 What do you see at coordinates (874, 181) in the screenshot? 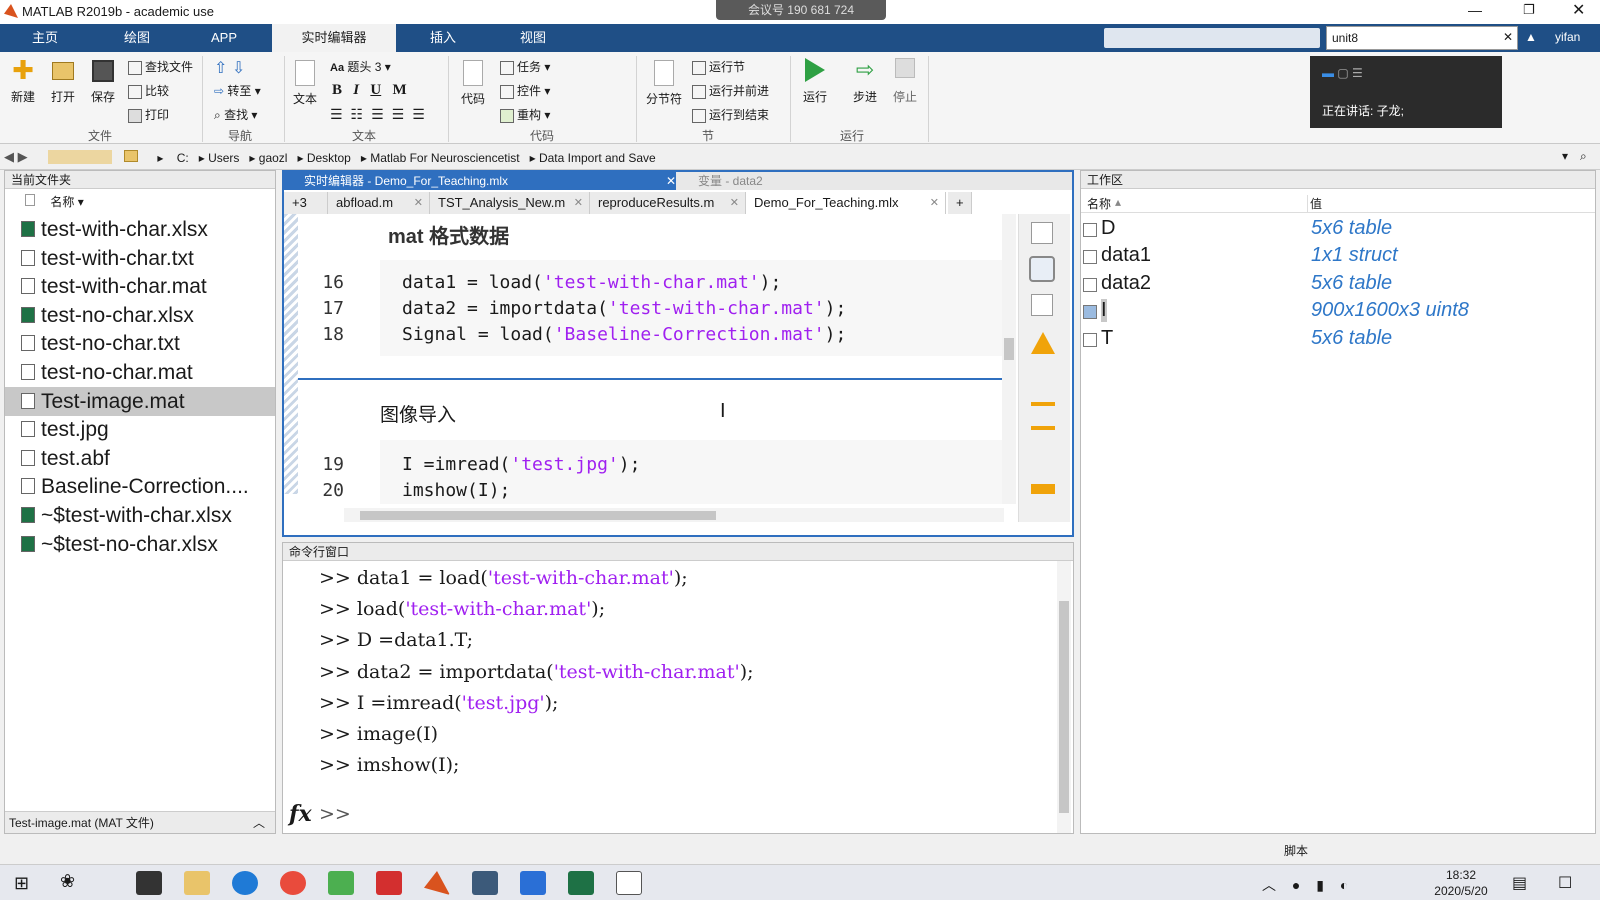
I see `variable-tab: 变量 - data2` at bounding box center [874, 181].